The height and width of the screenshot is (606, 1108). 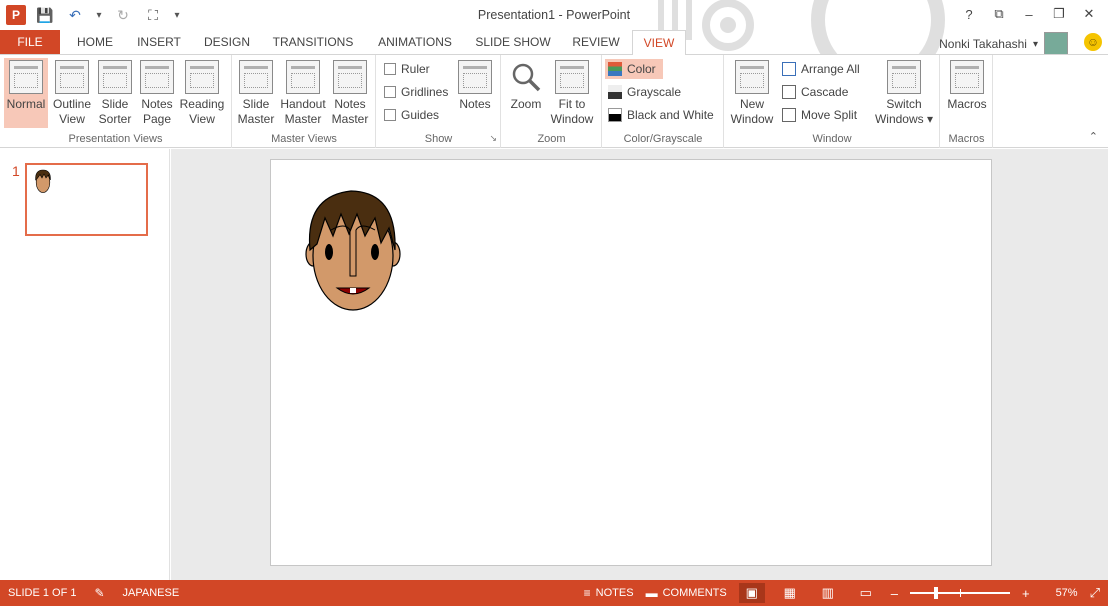 I want to click on spelling-check-icon: ✎, so click(x=99, y=593).